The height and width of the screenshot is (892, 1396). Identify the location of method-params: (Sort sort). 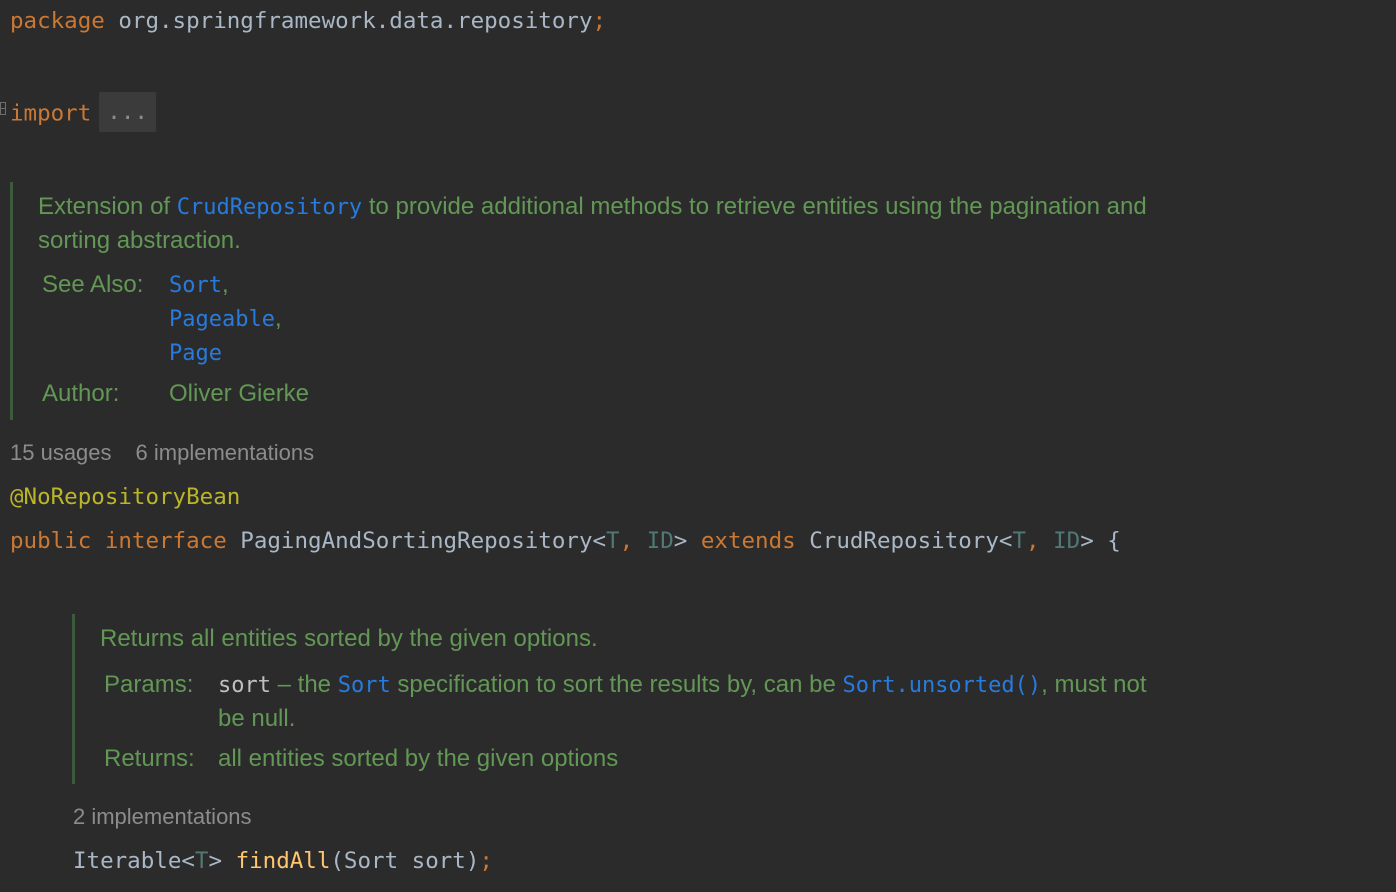
(405, 861).